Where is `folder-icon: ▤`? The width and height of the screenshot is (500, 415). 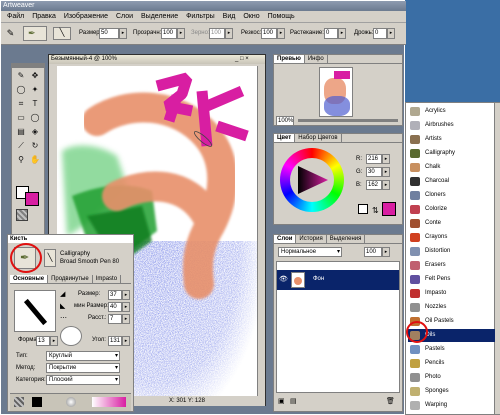
folder-icon: ▤ is located at coordinates (293, 401).